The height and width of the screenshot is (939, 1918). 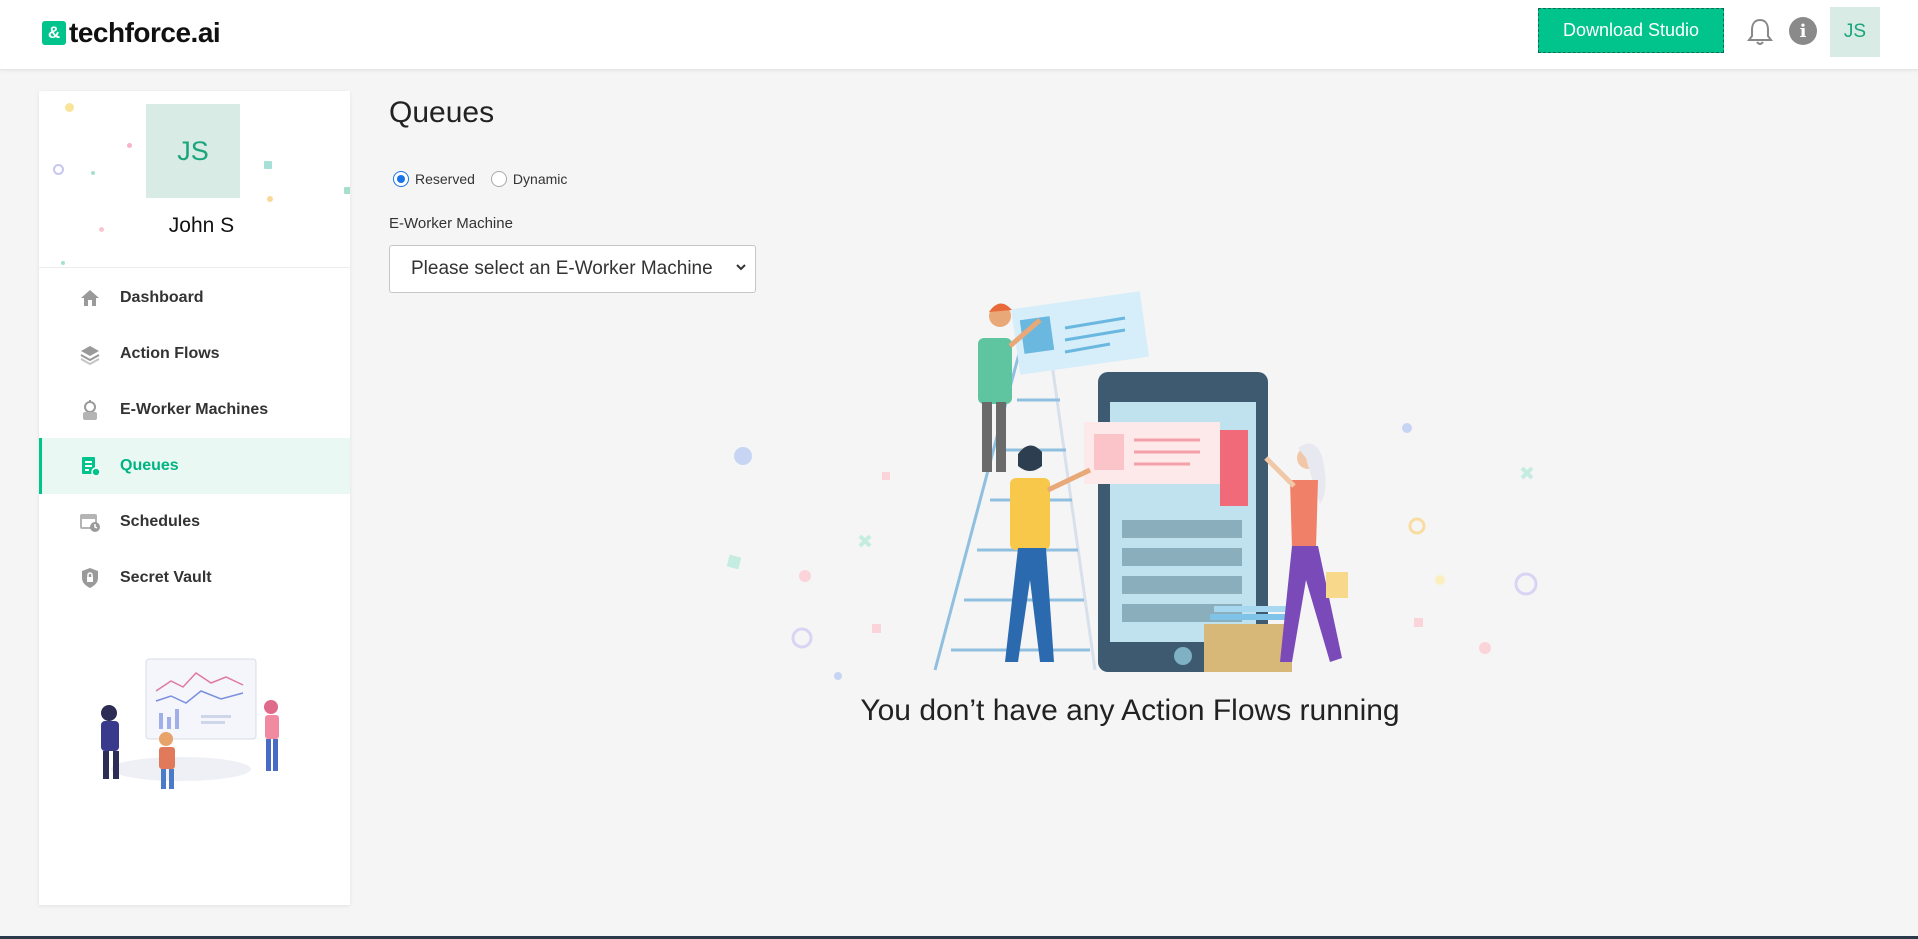 I want to click on e-worker-machine-select: Please select an E-Worker Machine, so click(x=572, y=269).